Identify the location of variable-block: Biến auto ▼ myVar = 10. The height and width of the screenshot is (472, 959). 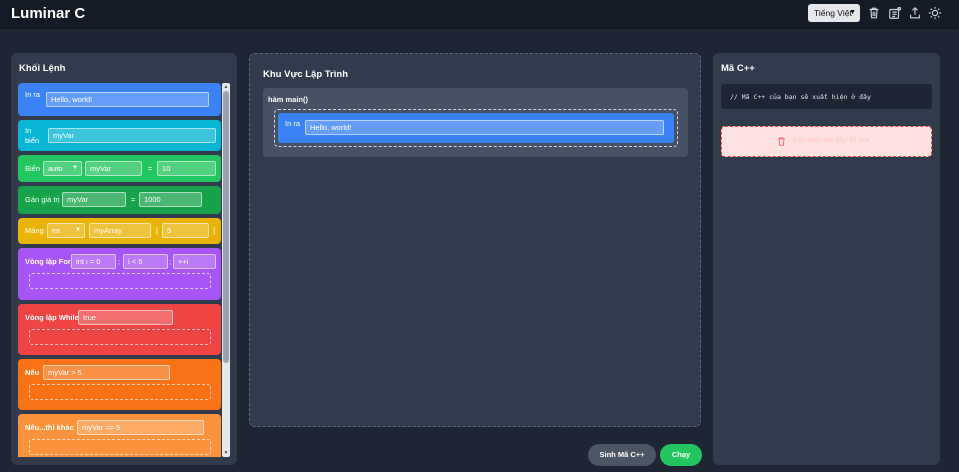
(119, 168).